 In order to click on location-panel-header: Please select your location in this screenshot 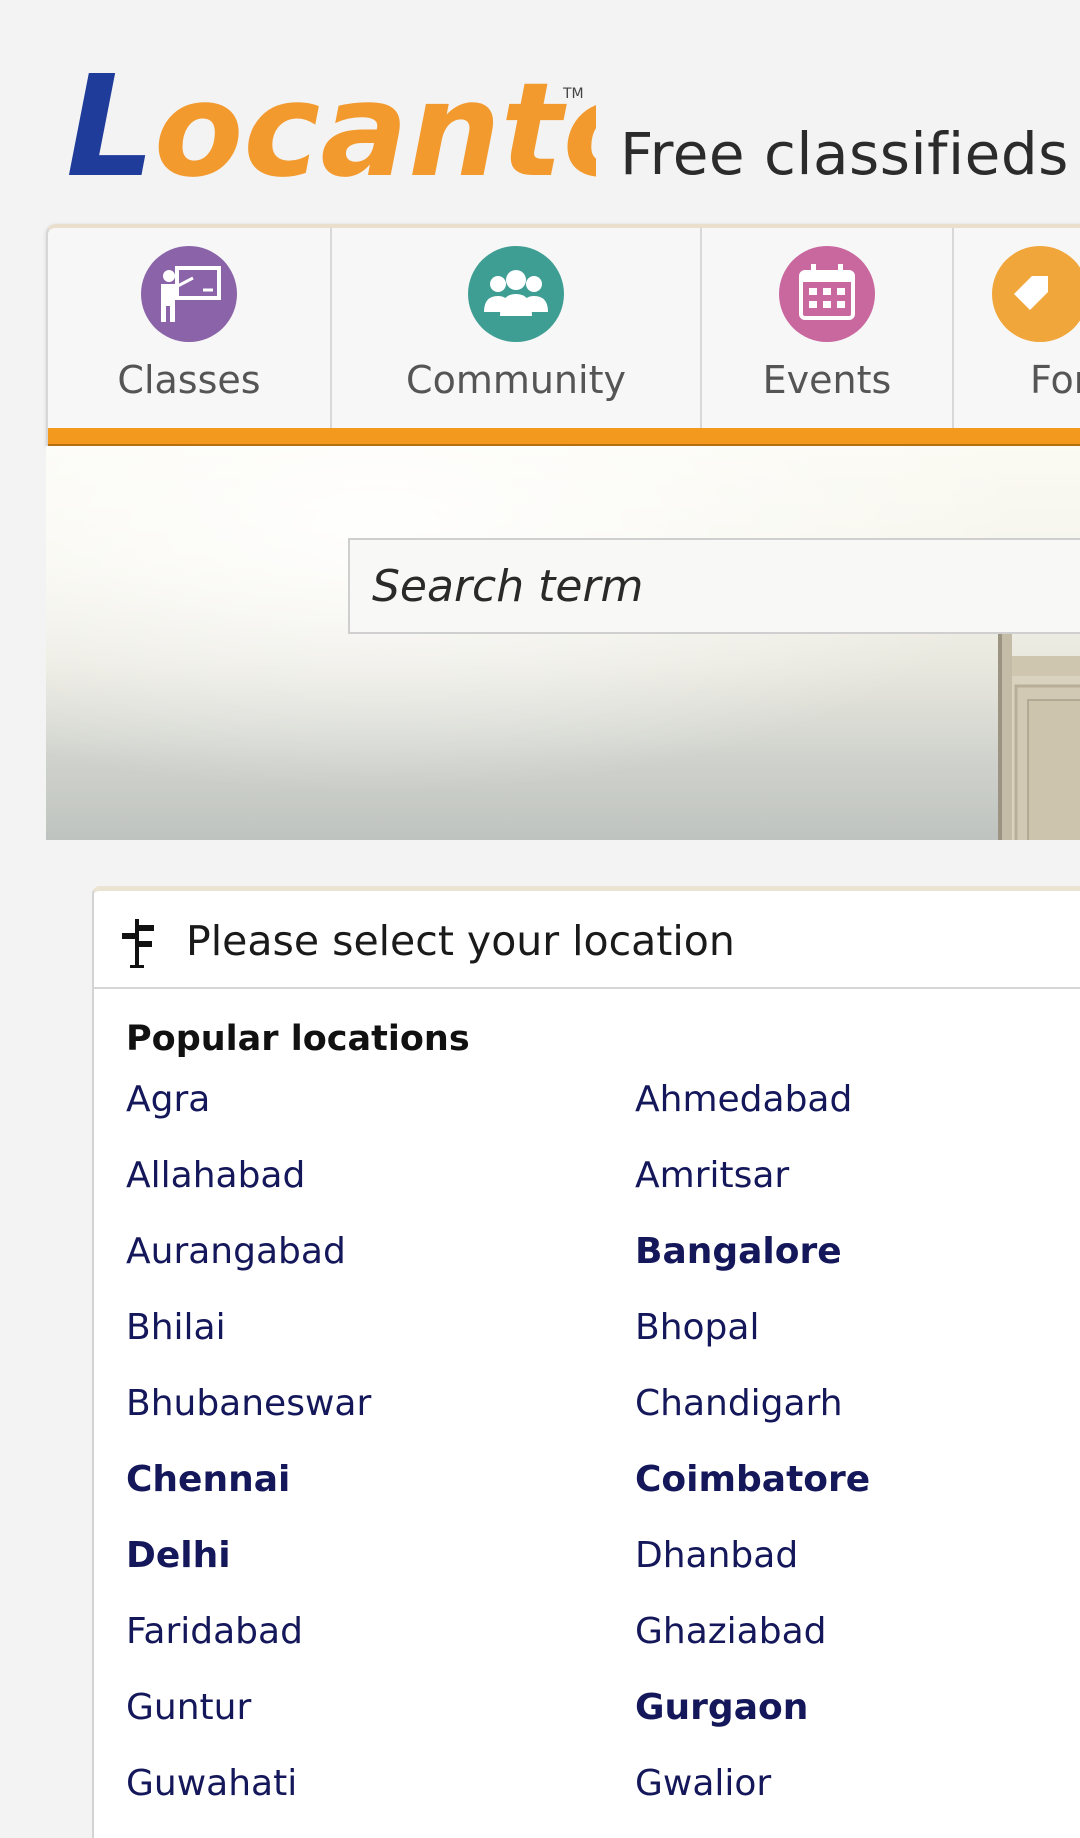, I will do `click(587, 940)`.